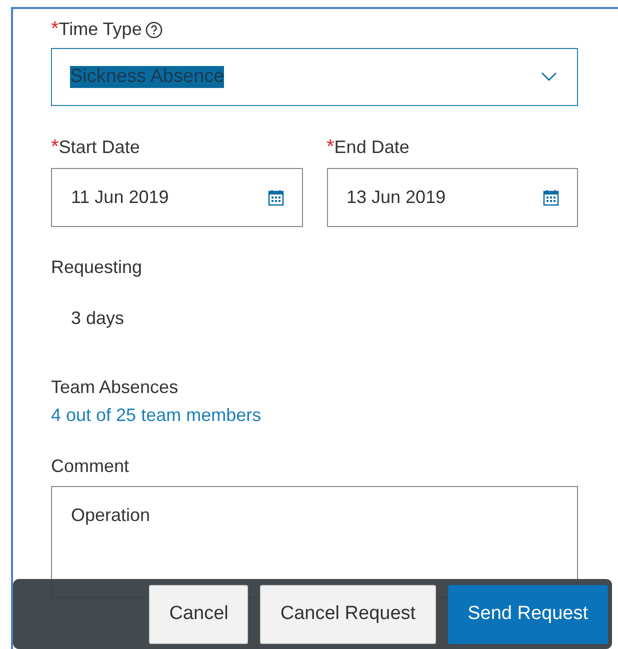  Describe the element at coordinates (176, 197) in the screenshot. I see `date-field: 11 Jun 2019` at that location.